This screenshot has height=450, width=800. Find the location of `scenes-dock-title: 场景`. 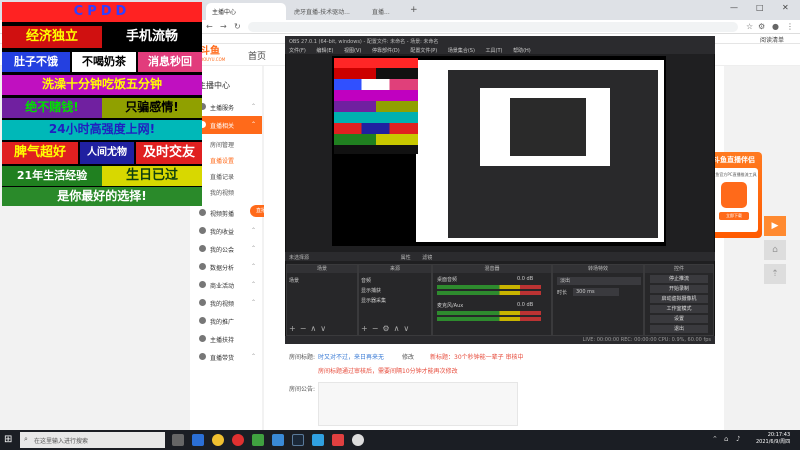

scenes-dock-title: 场景 is located at coordinates (322, 269).